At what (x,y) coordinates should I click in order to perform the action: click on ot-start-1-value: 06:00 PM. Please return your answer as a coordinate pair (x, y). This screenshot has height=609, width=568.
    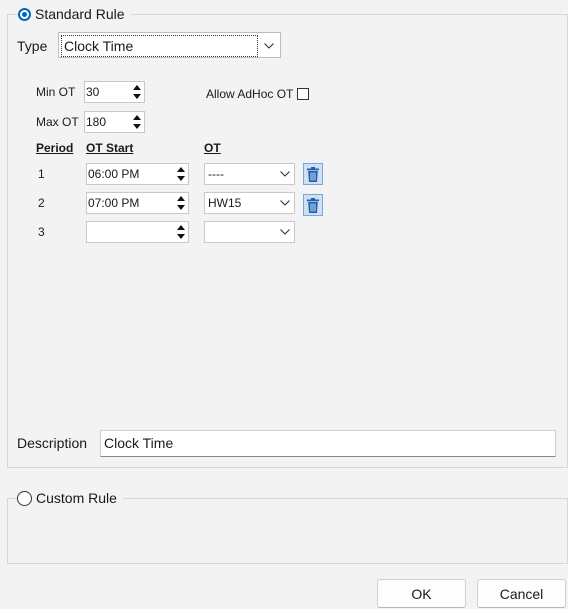
    Looking at the image, I should click on (114, 174).